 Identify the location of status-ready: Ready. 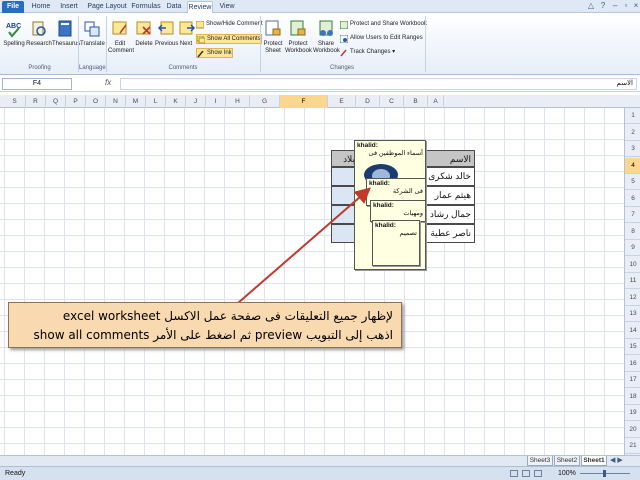
(15, 473).